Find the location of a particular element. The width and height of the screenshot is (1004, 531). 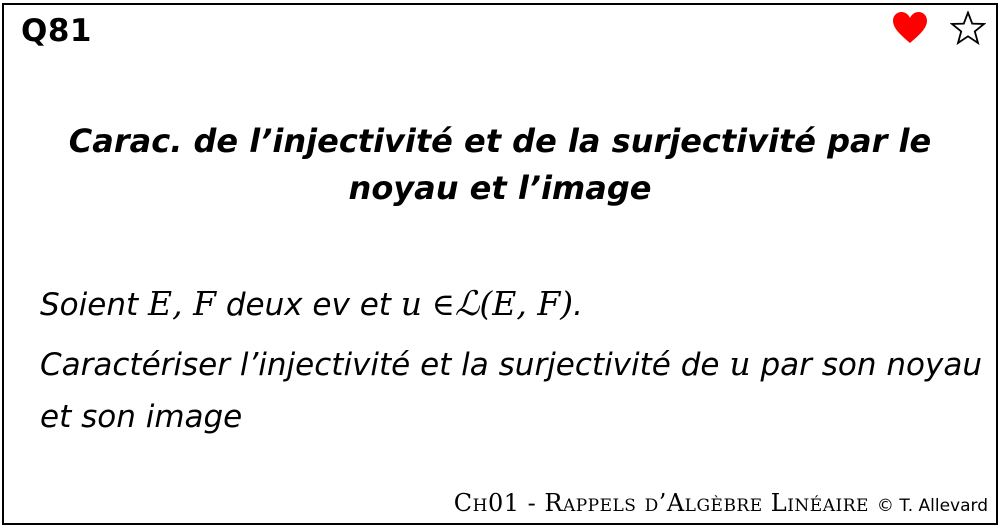

statement-middle: deux ev et is located at coordinates (308, 305).